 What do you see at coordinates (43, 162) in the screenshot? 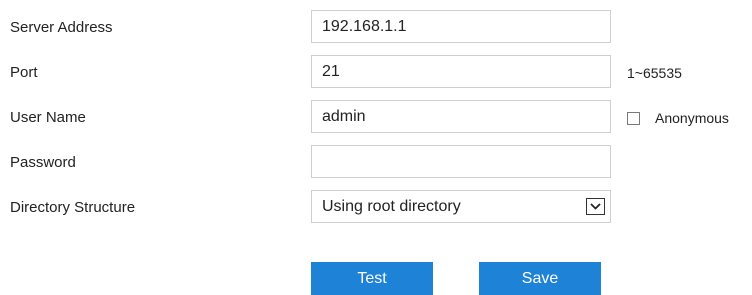
I see `password-label: Password` at bounding box center [43, 162].